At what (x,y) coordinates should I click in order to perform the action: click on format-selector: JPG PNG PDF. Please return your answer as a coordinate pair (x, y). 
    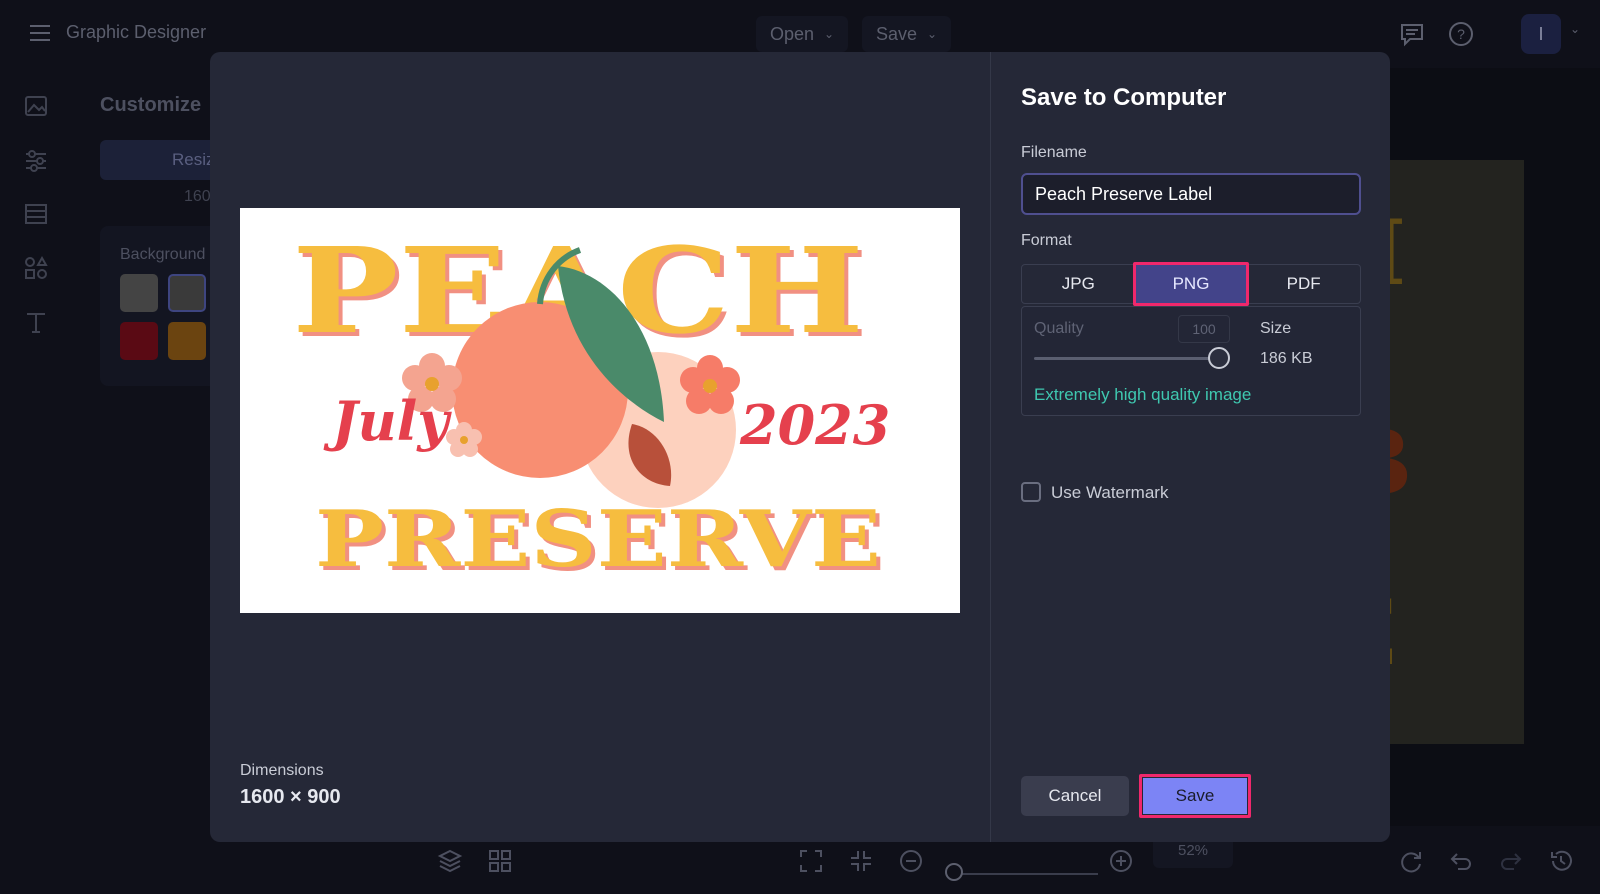
    Looking at the image, I should click on (1191, 284).